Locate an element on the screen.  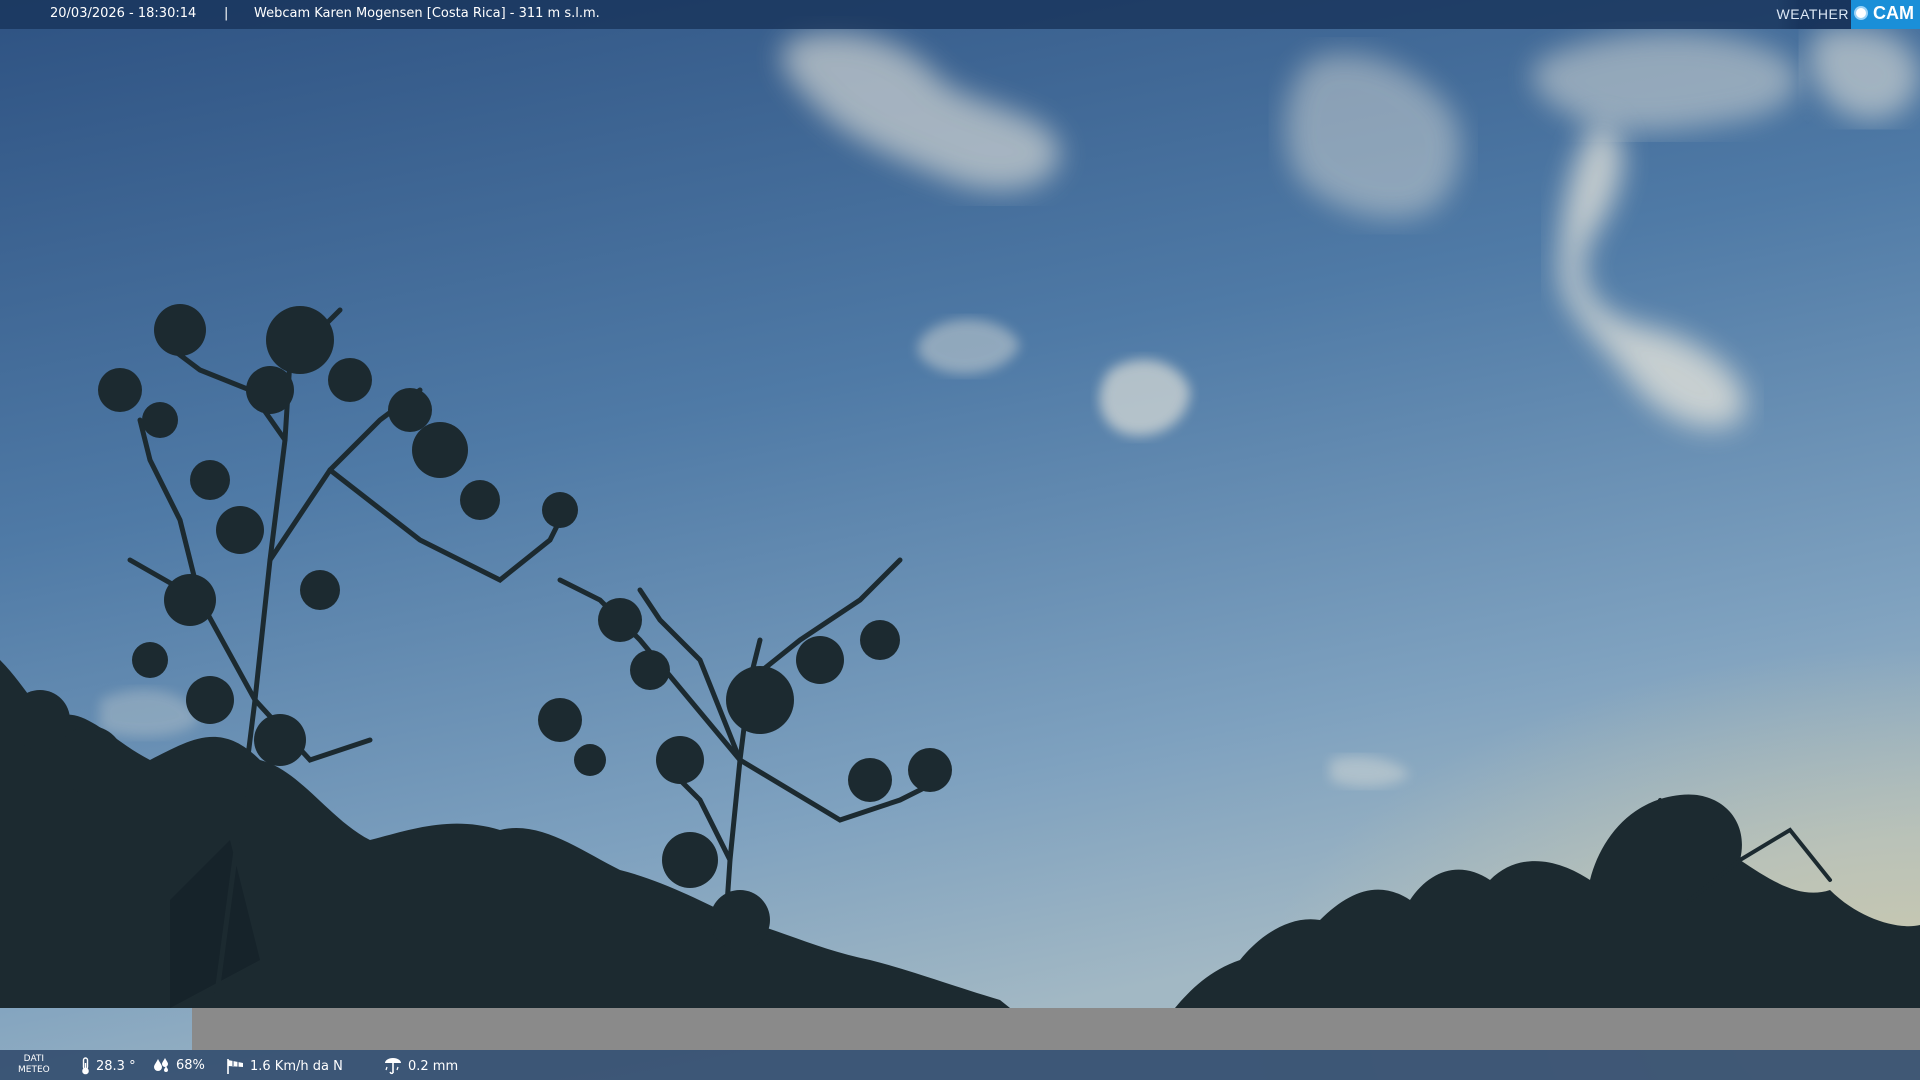
windsock-icon is located at coordinates (235, 1066).